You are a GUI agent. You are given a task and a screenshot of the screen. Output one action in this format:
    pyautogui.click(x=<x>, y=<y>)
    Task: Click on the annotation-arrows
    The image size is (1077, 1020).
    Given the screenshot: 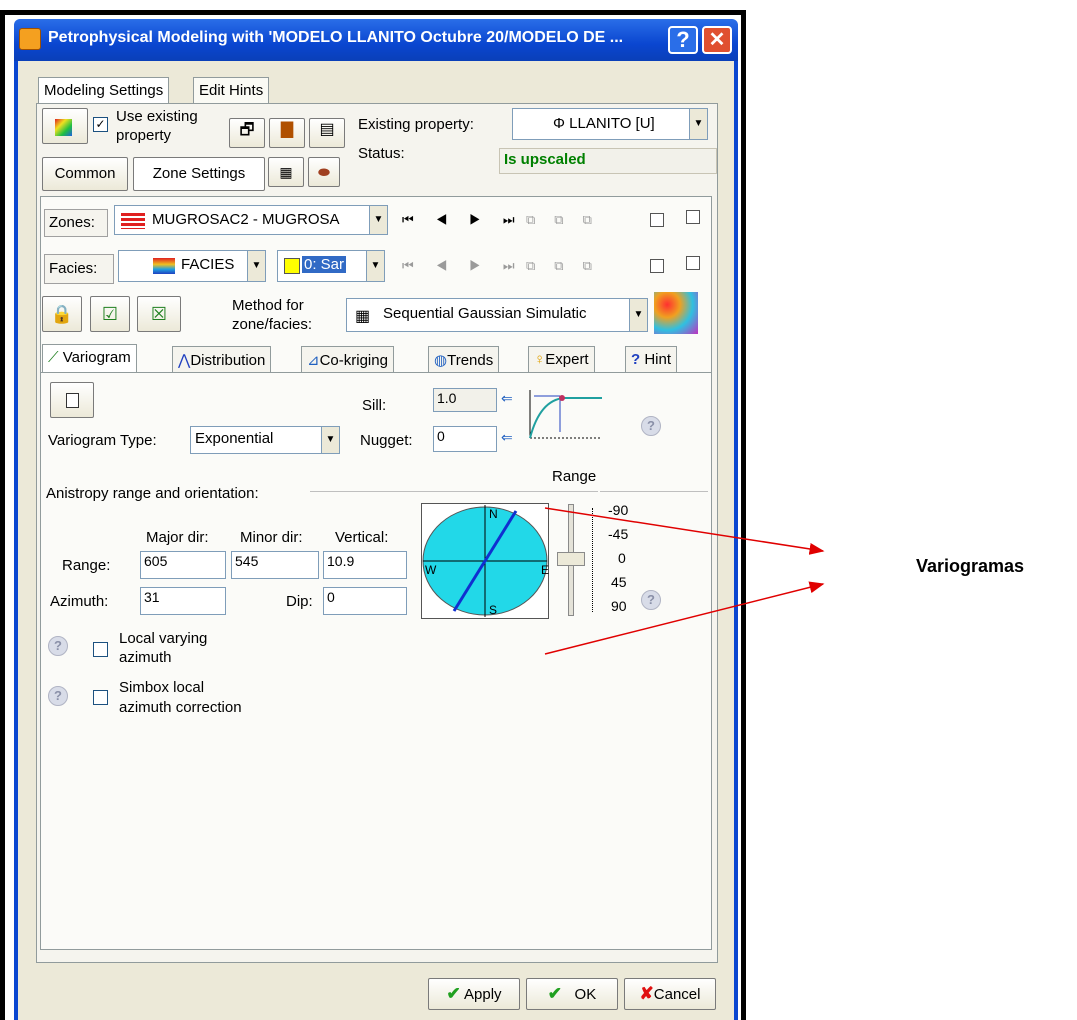 What is the action you would take?
    pyautogui.click(x=684, y=581)
    